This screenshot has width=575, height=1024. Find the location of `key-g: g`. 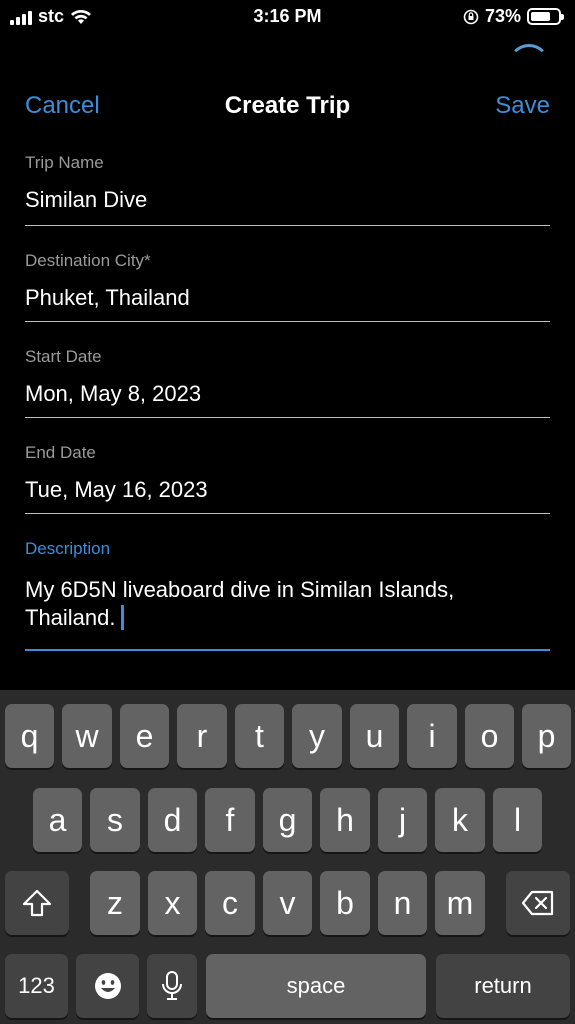

key-g: g is located at coordinates (287, 820).